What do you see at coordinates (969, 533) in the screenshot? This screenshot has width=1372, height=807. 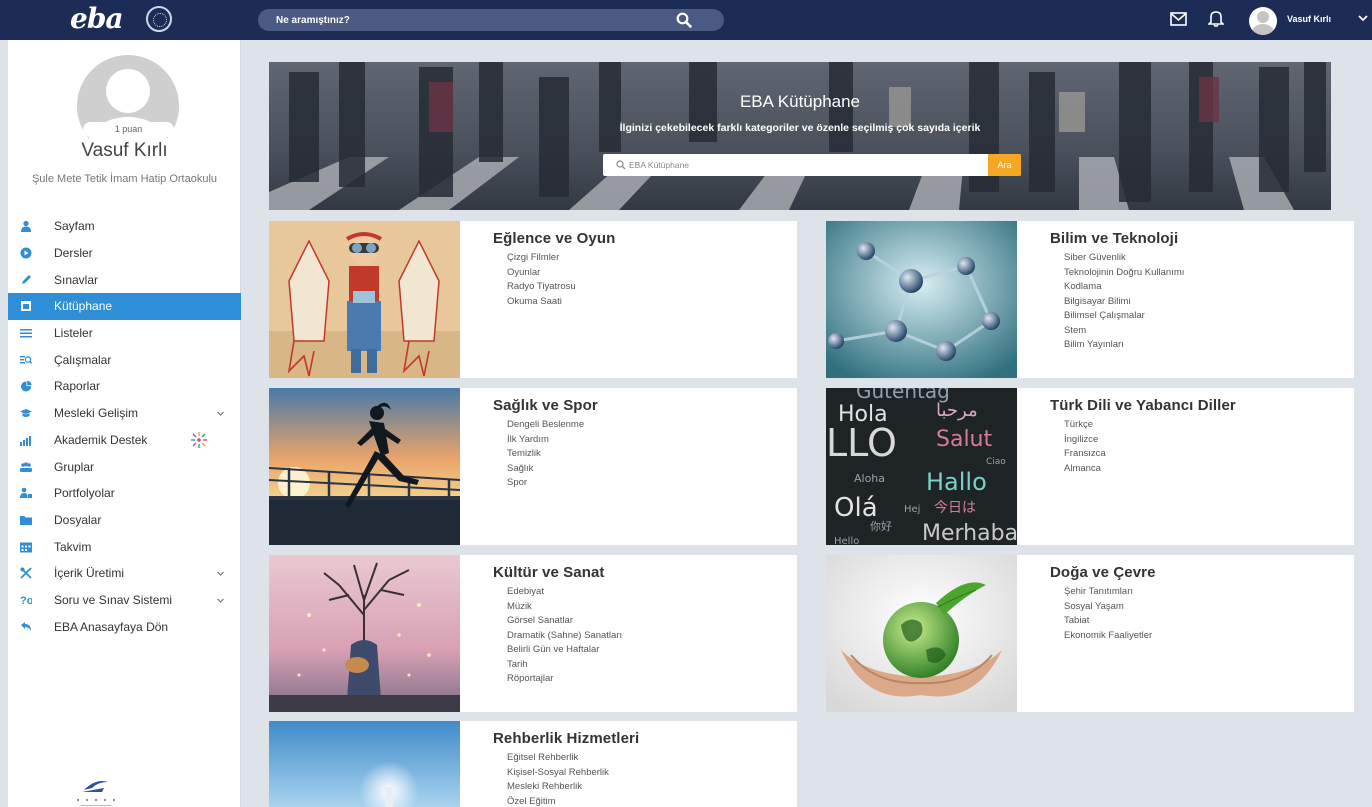 I see `greeting-word: Merhaba` at bounding box center [969, 533].